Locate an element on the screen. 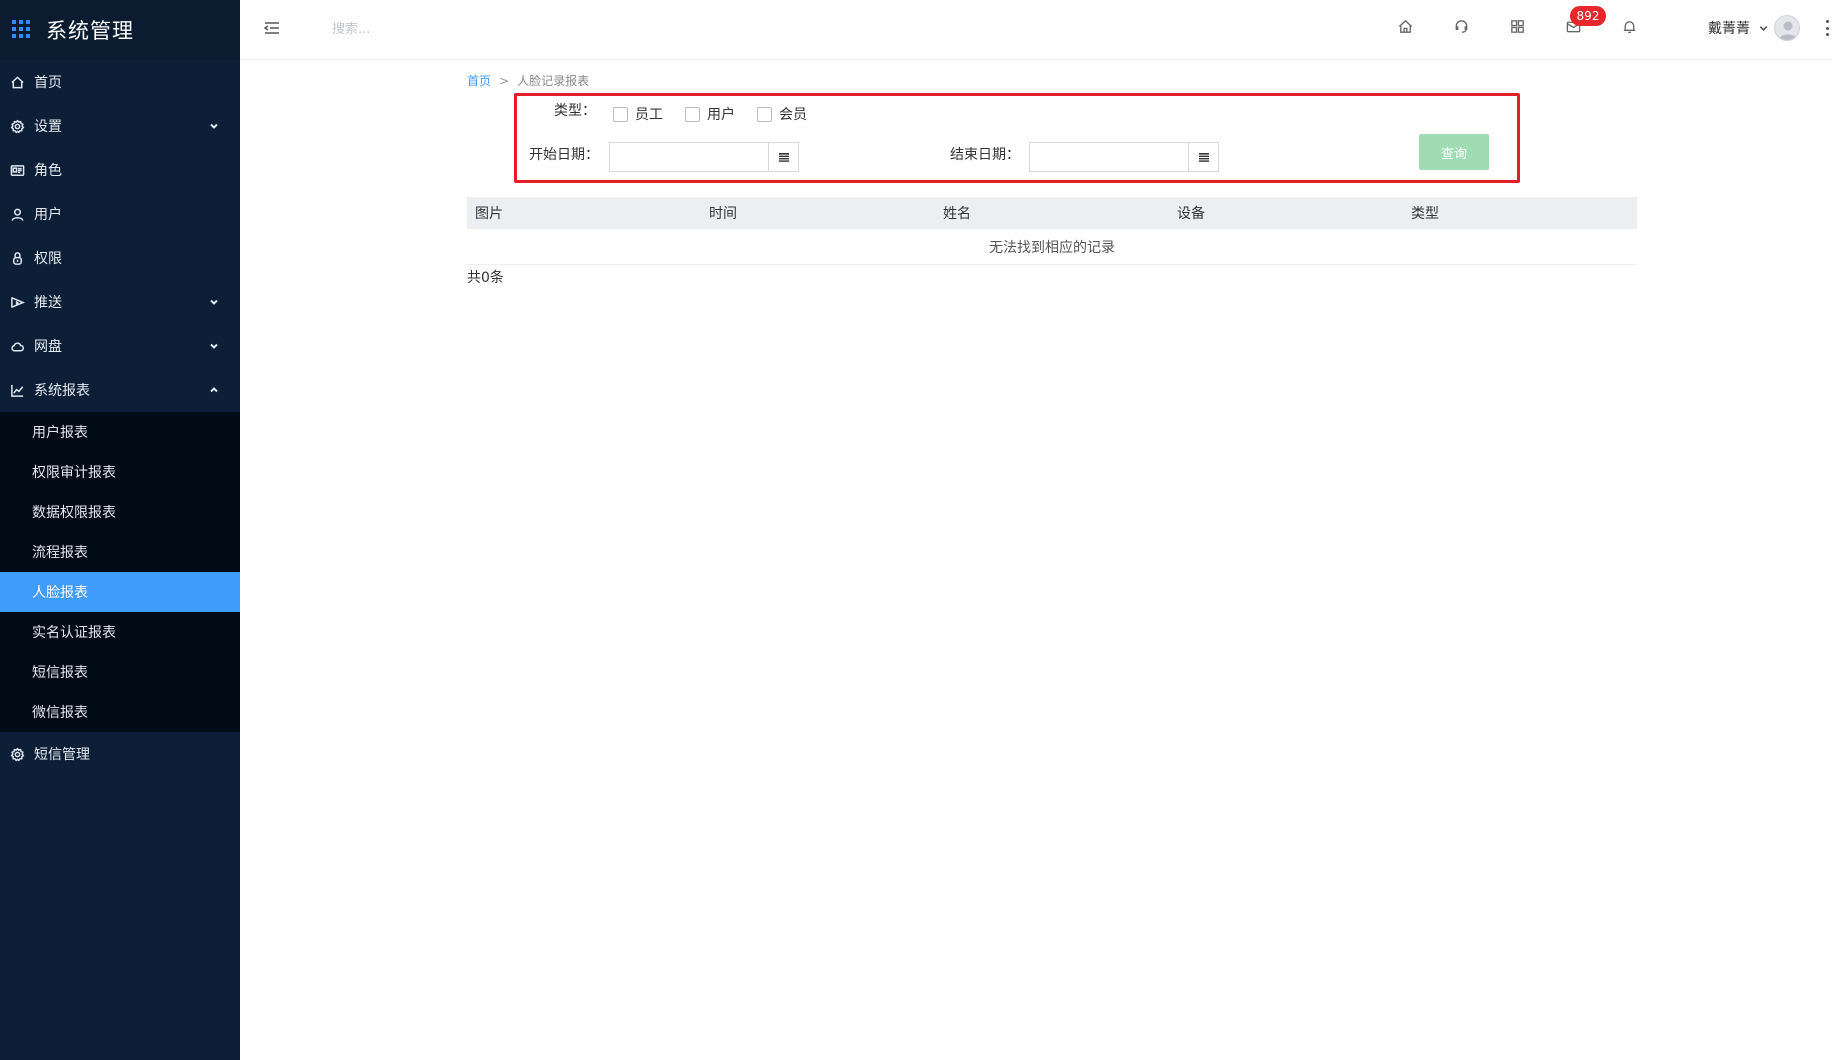  end-date-input is located at coordinates (1110, 157).